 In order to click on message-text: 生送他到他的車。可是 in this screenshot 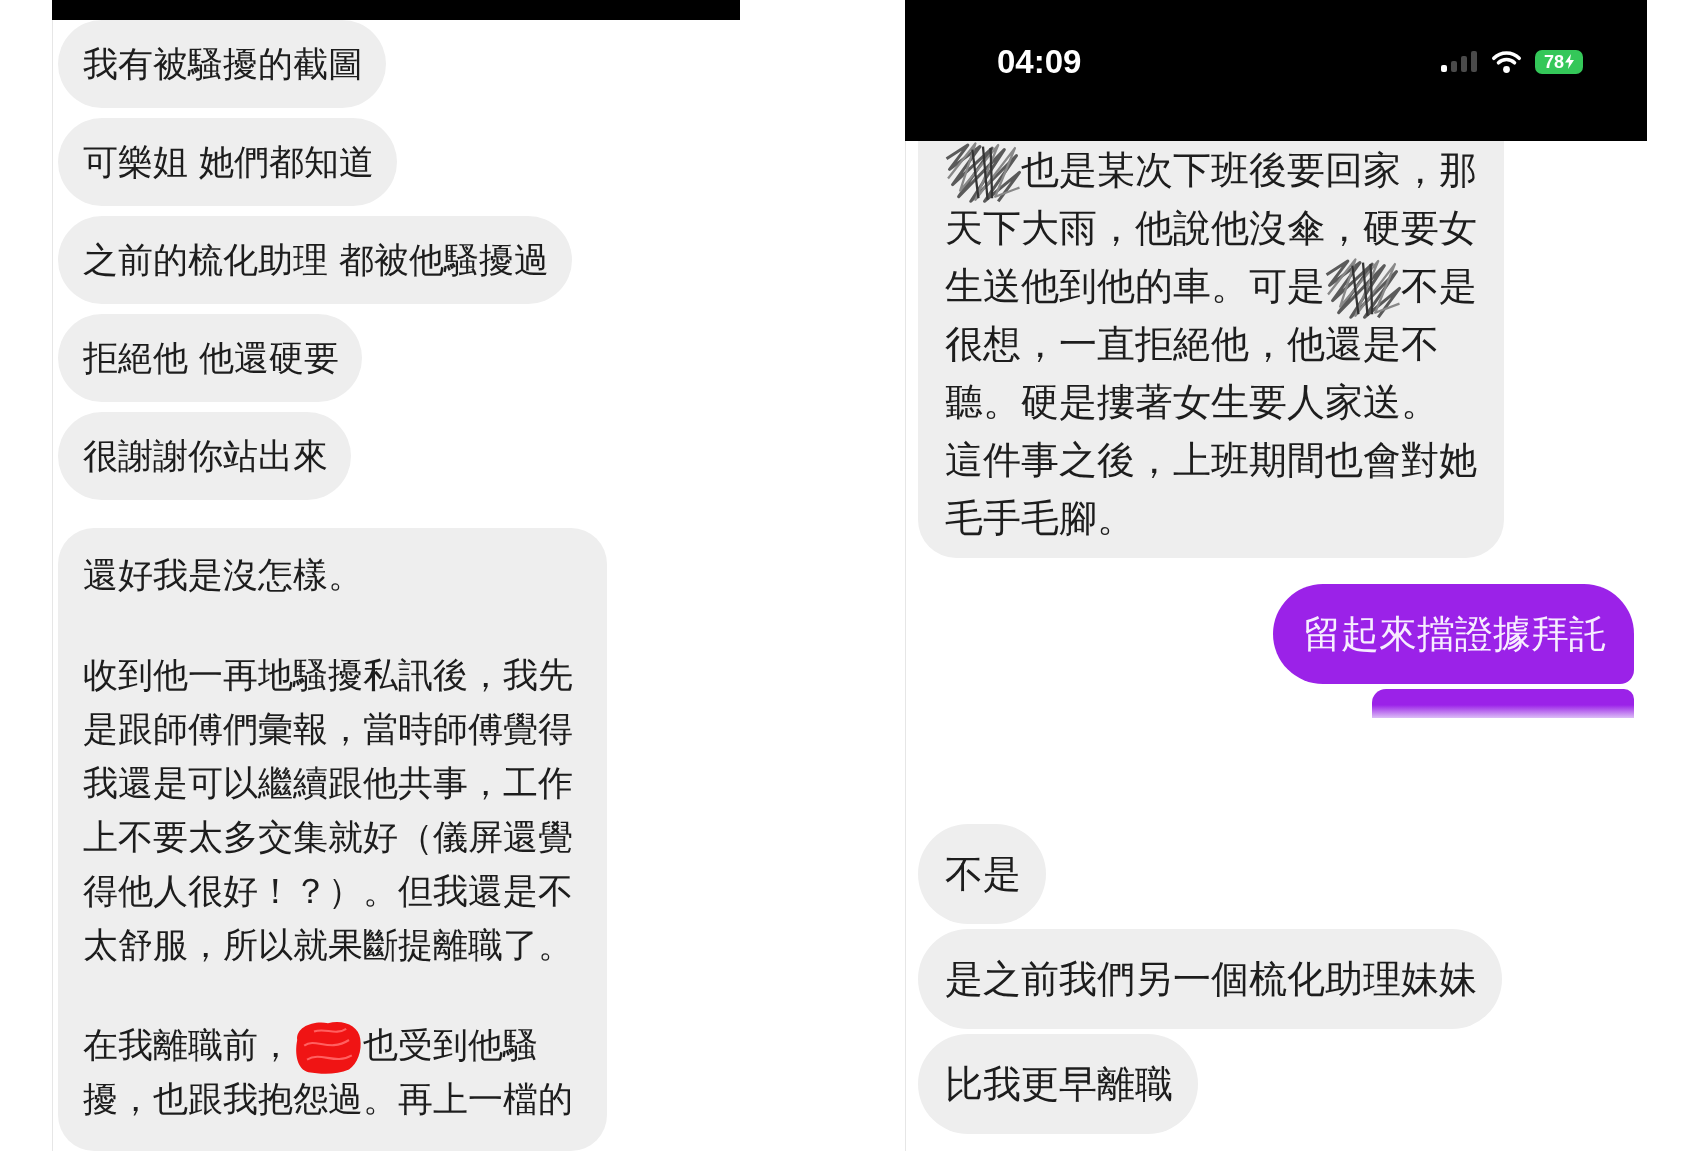, I will do `click(1135, 286)`.